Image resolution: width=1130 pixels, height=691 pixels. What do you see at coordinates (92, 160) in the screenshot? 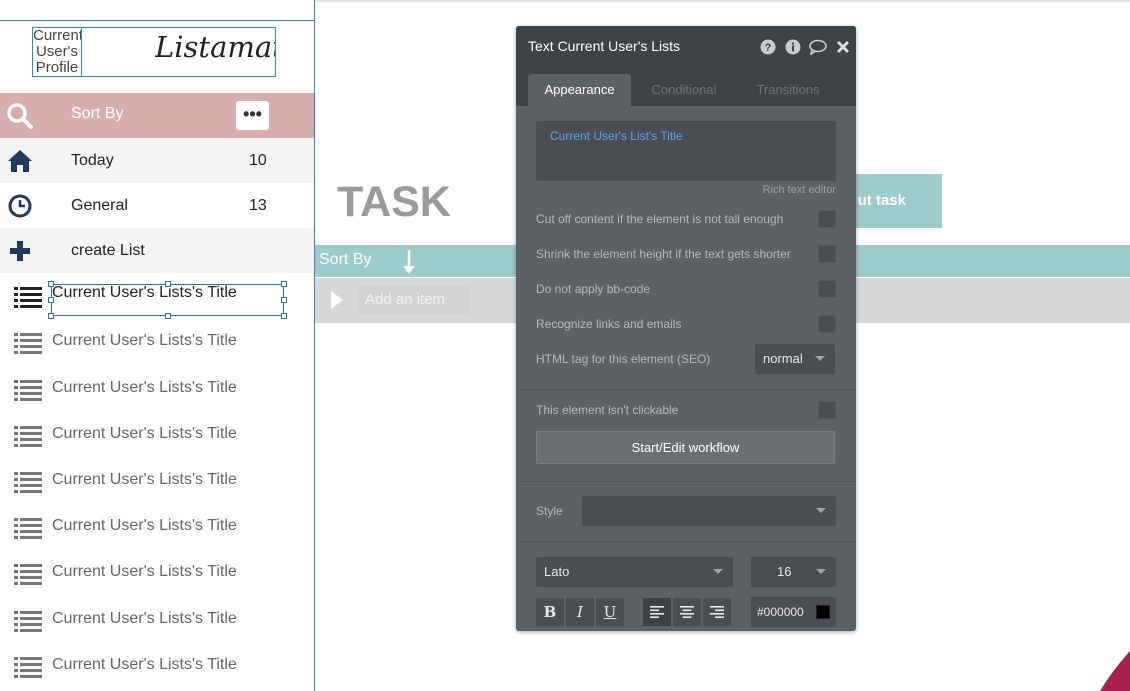
I see `nav-item-label: Today` at bounding box center [92, 160].